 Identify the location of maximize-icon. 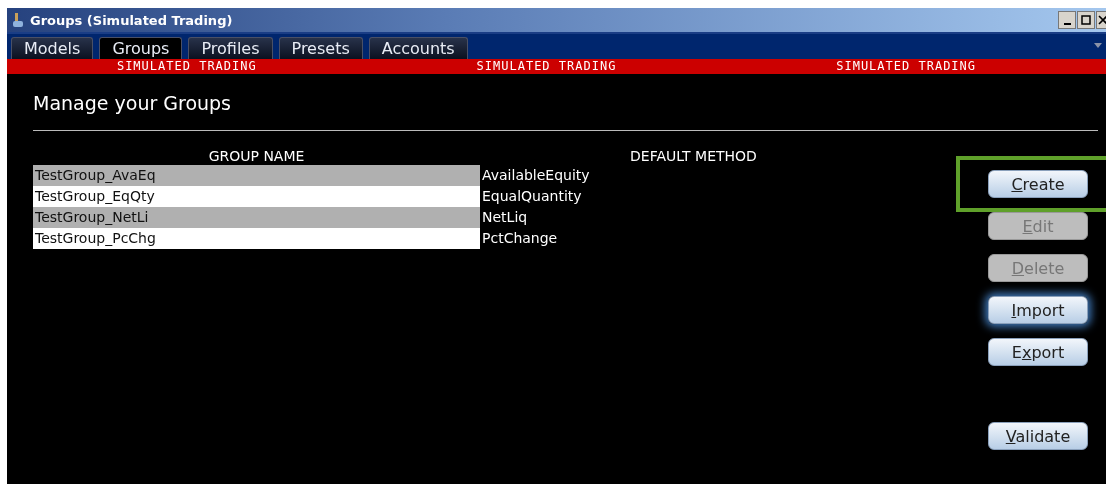
(1086, 20).